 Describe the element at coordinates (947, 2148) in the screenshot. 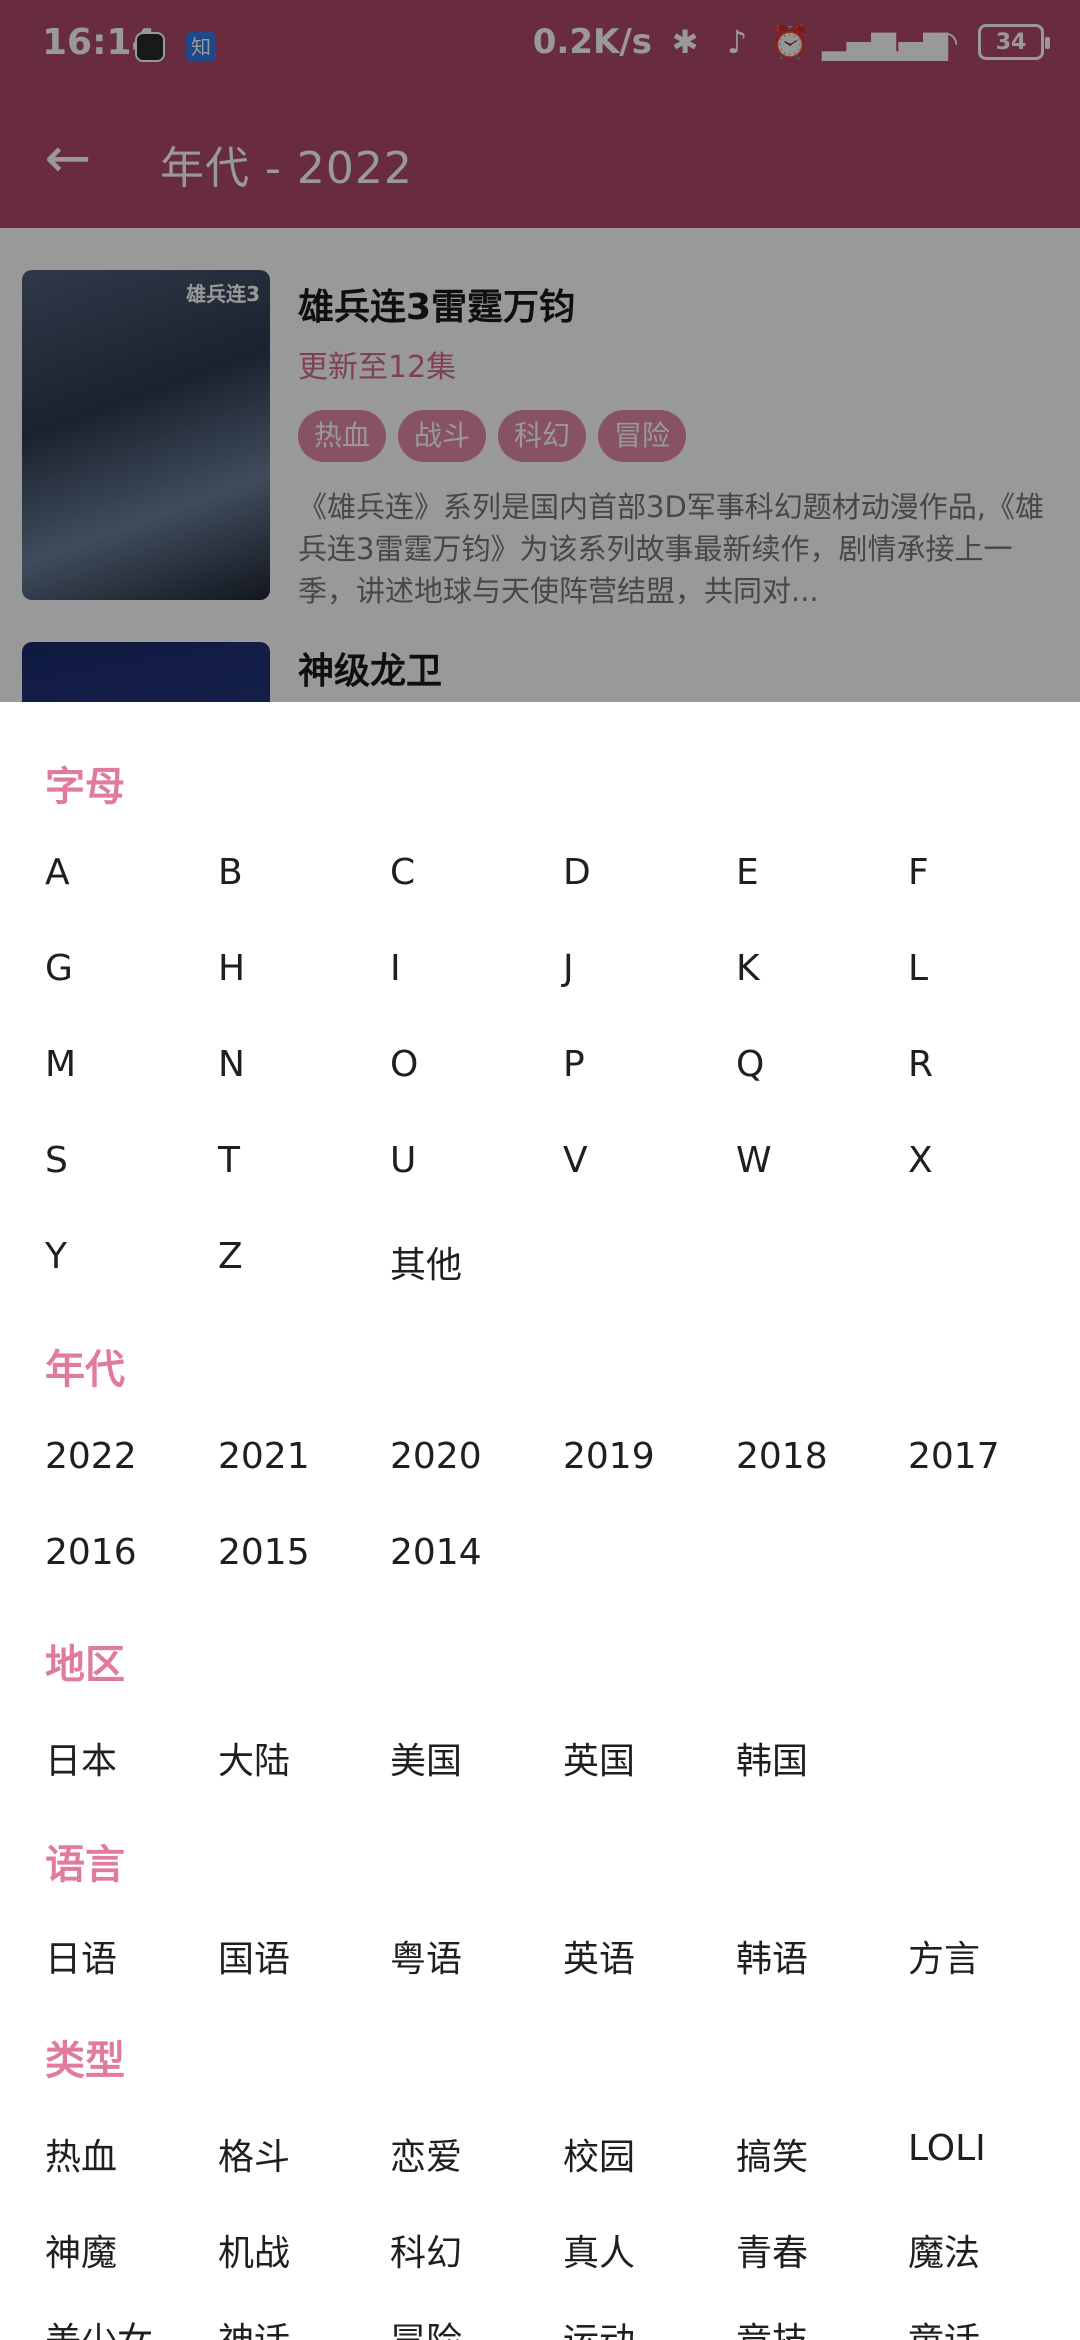

I see `type-option: LOLI` at that location.